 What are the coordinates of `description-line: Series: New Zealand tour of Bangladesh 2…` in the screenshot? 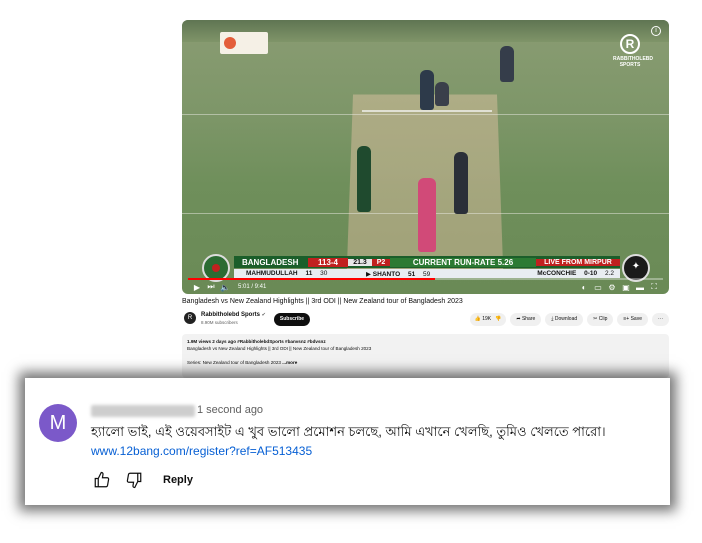 It's located at (242, 362).